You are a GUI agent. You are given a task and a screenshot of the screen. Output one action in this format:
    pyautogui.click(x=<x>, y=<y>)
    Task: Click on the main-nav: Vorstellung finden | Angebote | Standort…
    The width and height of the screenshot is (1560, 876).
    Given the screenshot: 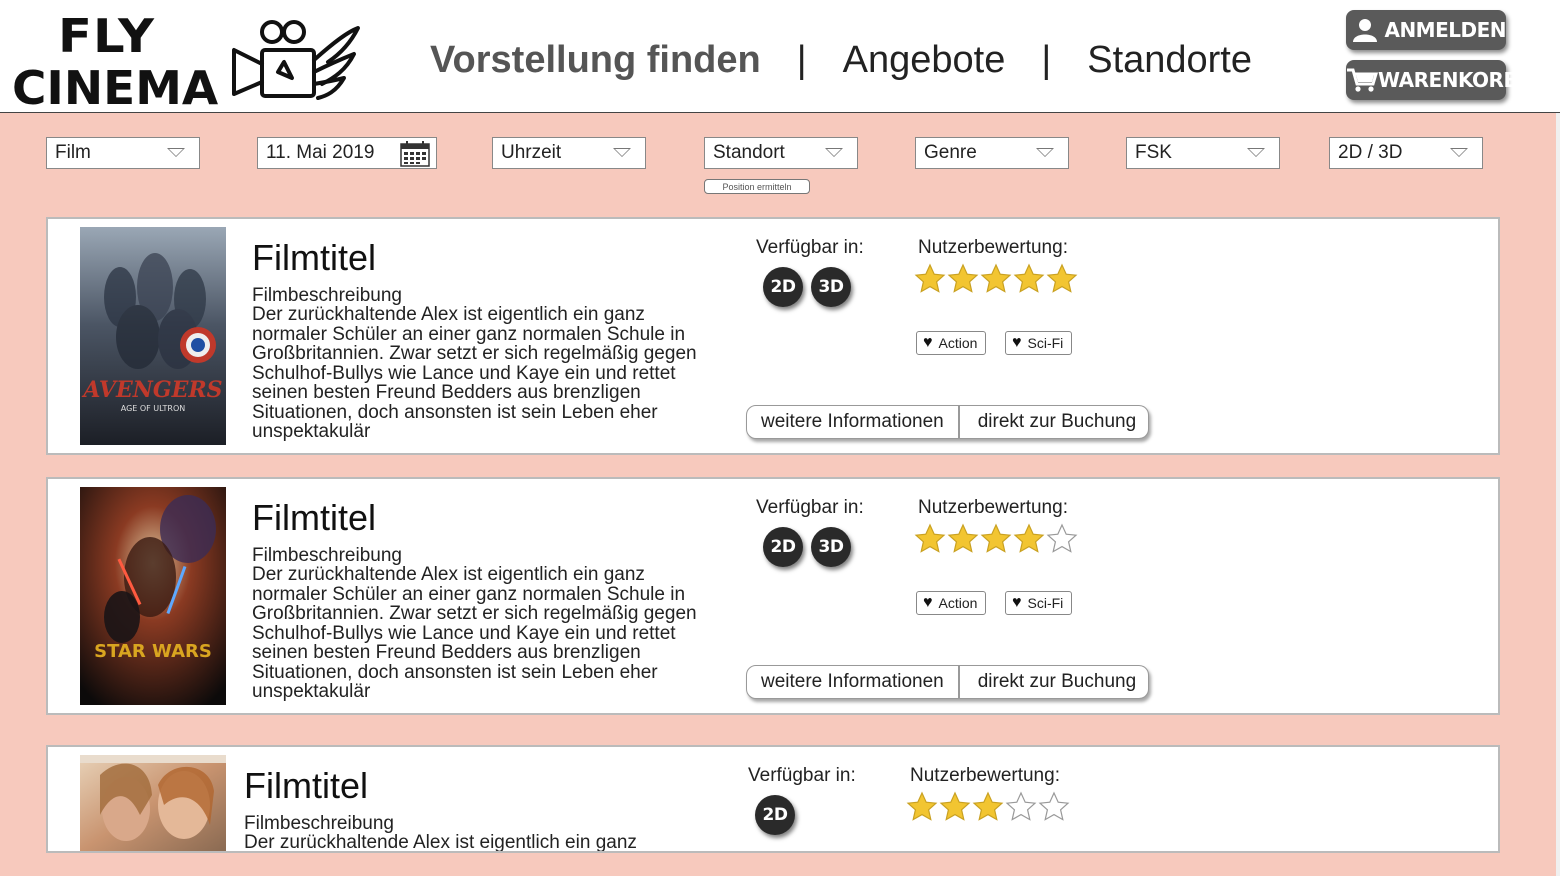 What is the action you would take?
    pyautogui.click(x=841, y=60)
    